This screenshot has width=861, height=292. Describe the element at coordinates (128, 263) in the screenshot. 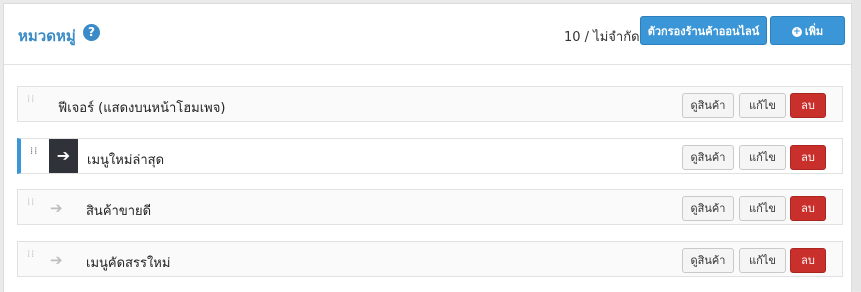

I see `category-label: เมนูคัดสรรใหม่` at that location.